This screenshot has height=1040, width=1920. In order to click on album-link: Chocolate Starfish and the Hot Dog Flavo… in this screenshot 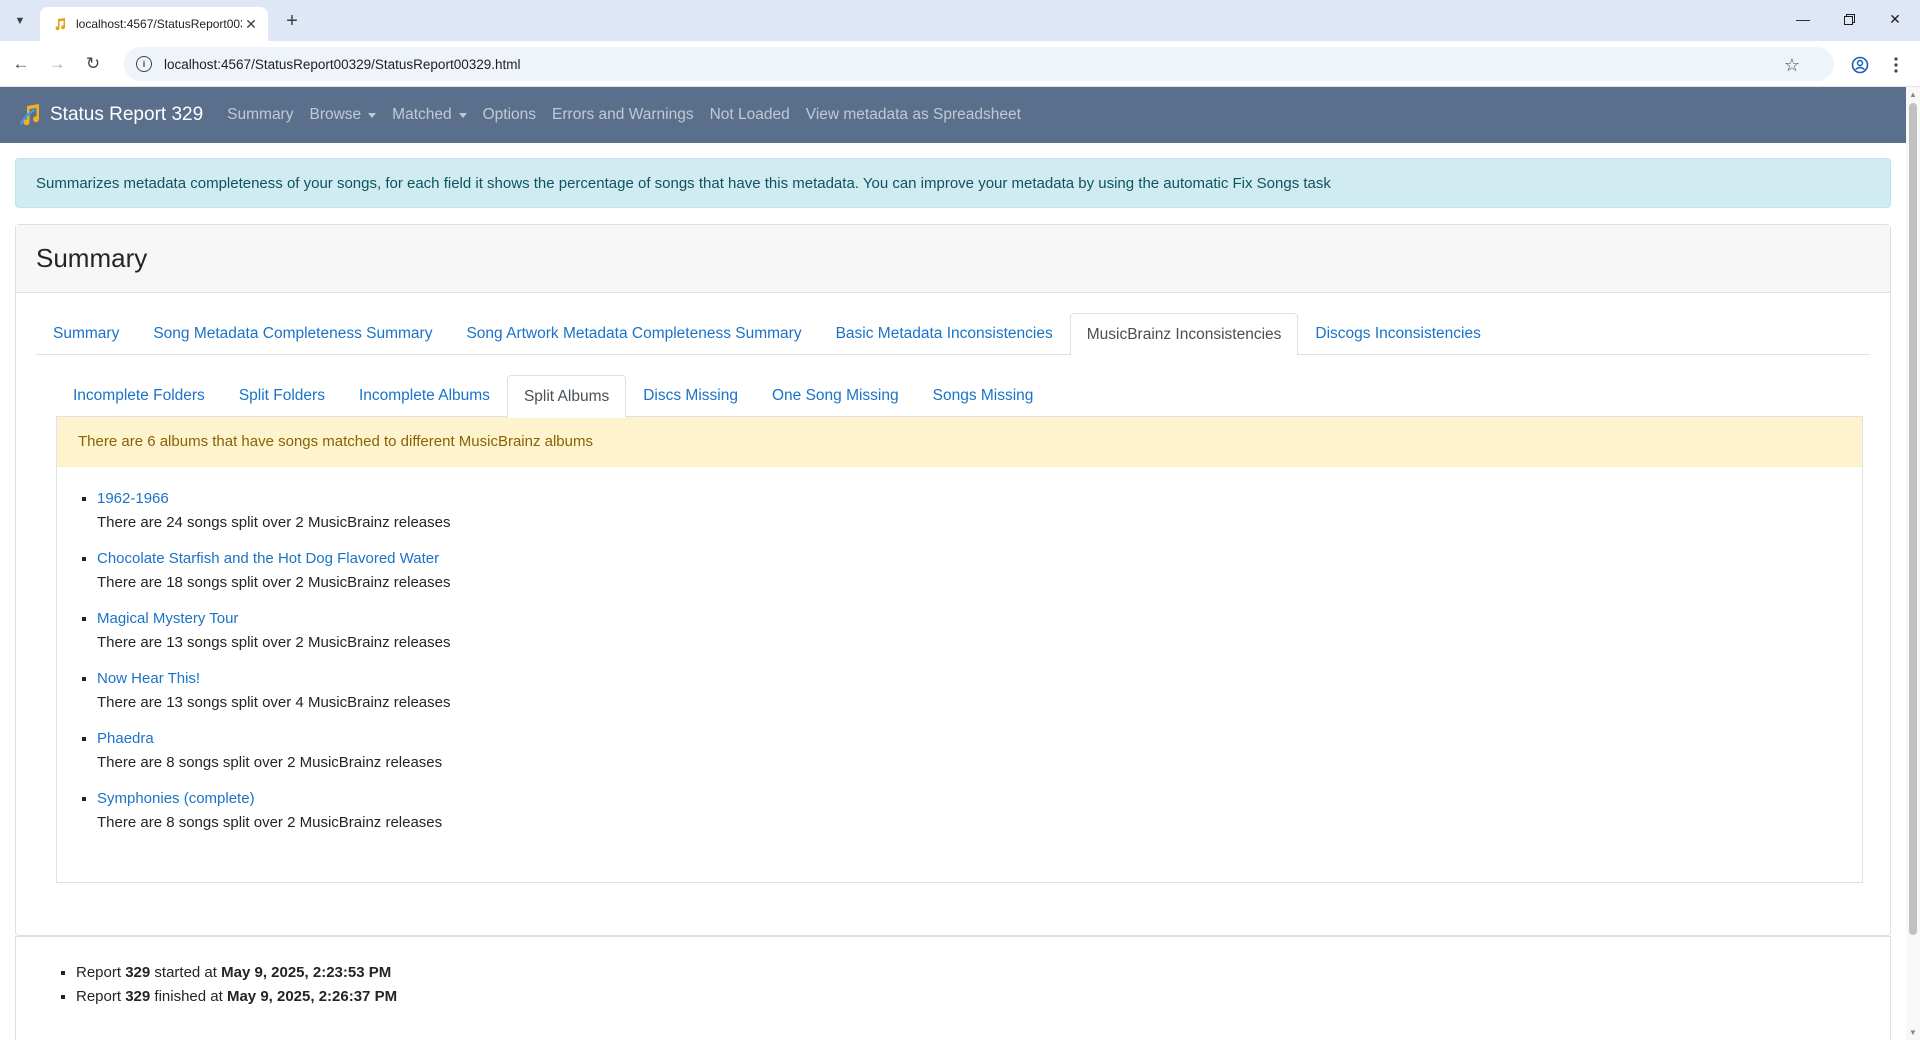, I will do `click(979, 559)`.